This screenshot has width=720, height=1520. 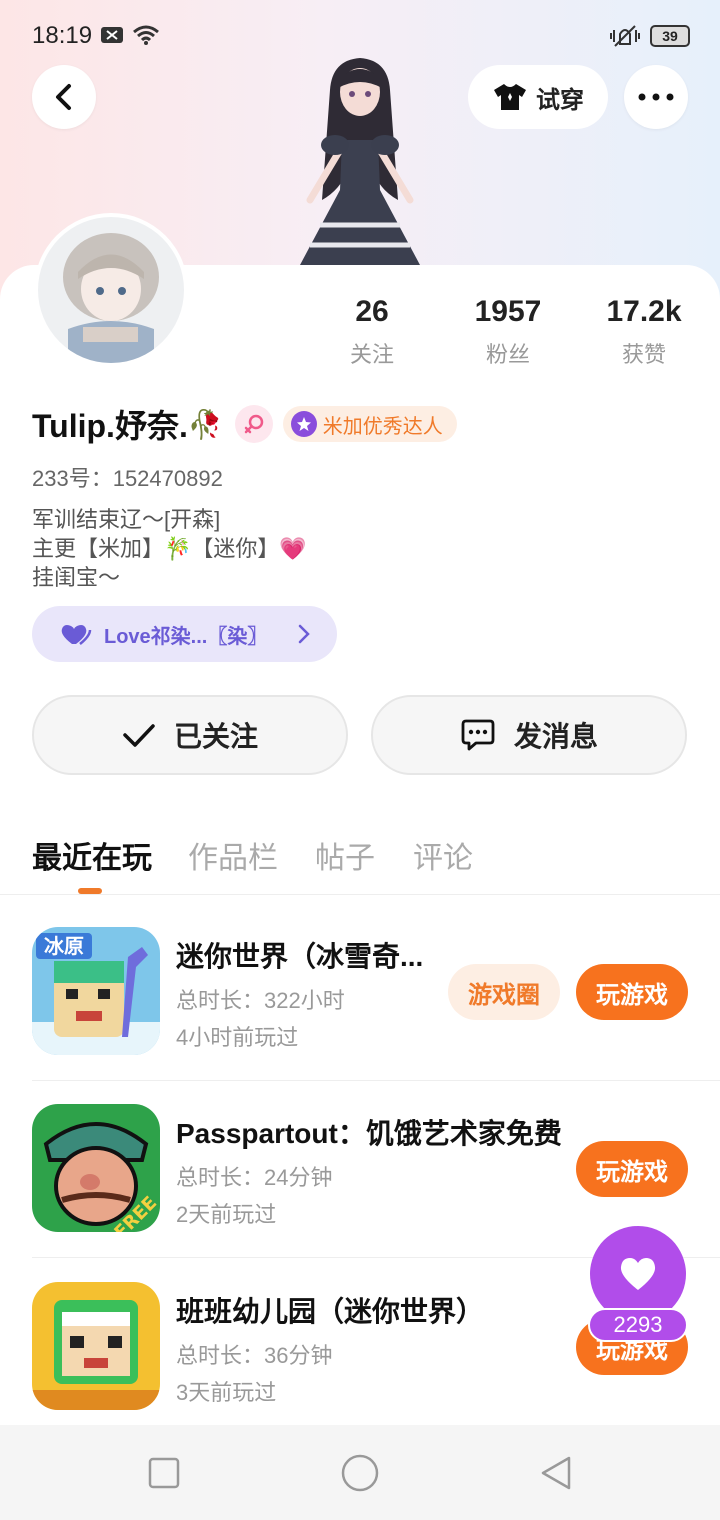 What do you see at coordinates (96, 1168) in the screenshot?
I see `game-icon: FREE` at bounding box center [96, 1168].